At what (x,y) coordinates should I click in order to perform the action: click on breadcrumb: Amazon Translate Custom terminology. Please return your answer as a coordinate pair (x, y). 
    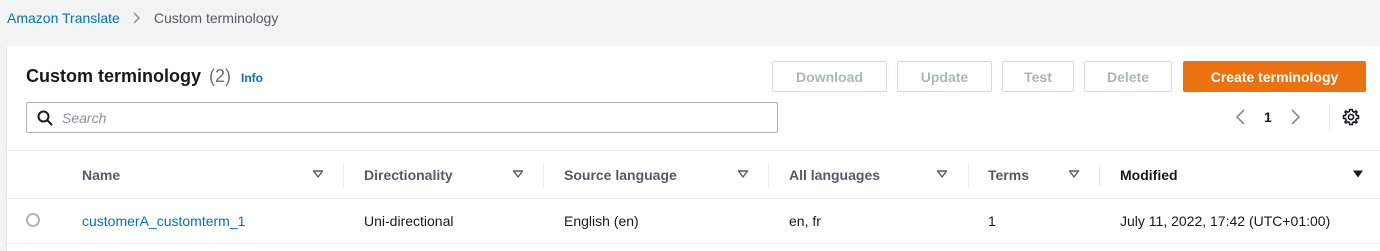
    Looking at the image, I should click on (142, 18).